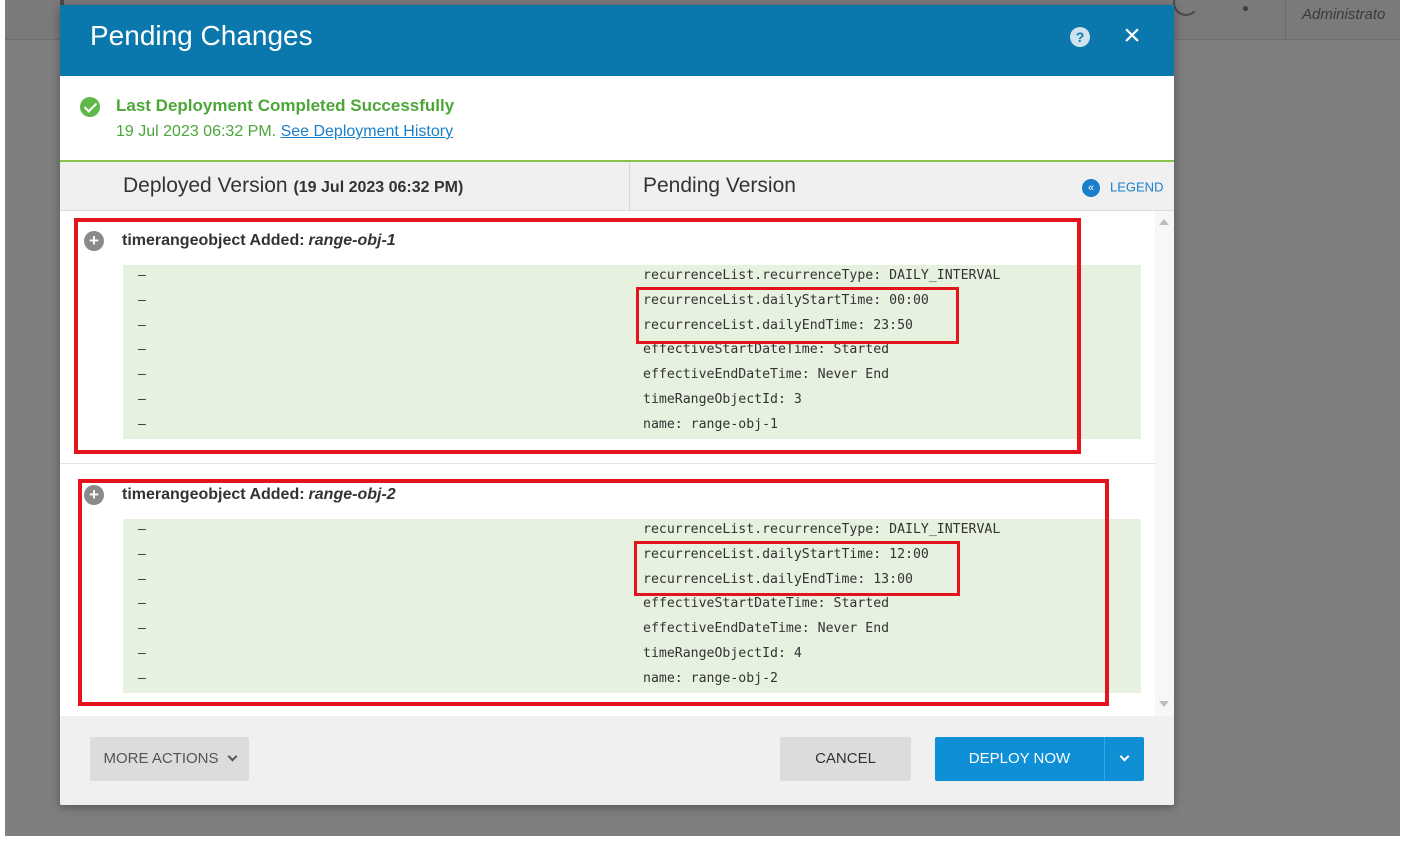 This screenshot has width=1410, height=843. What do you see at coordinates (632, 401) in the screenshot?
I see `diff-row: – timeRangeObjectId: 3` at bounding box center [632, 401].